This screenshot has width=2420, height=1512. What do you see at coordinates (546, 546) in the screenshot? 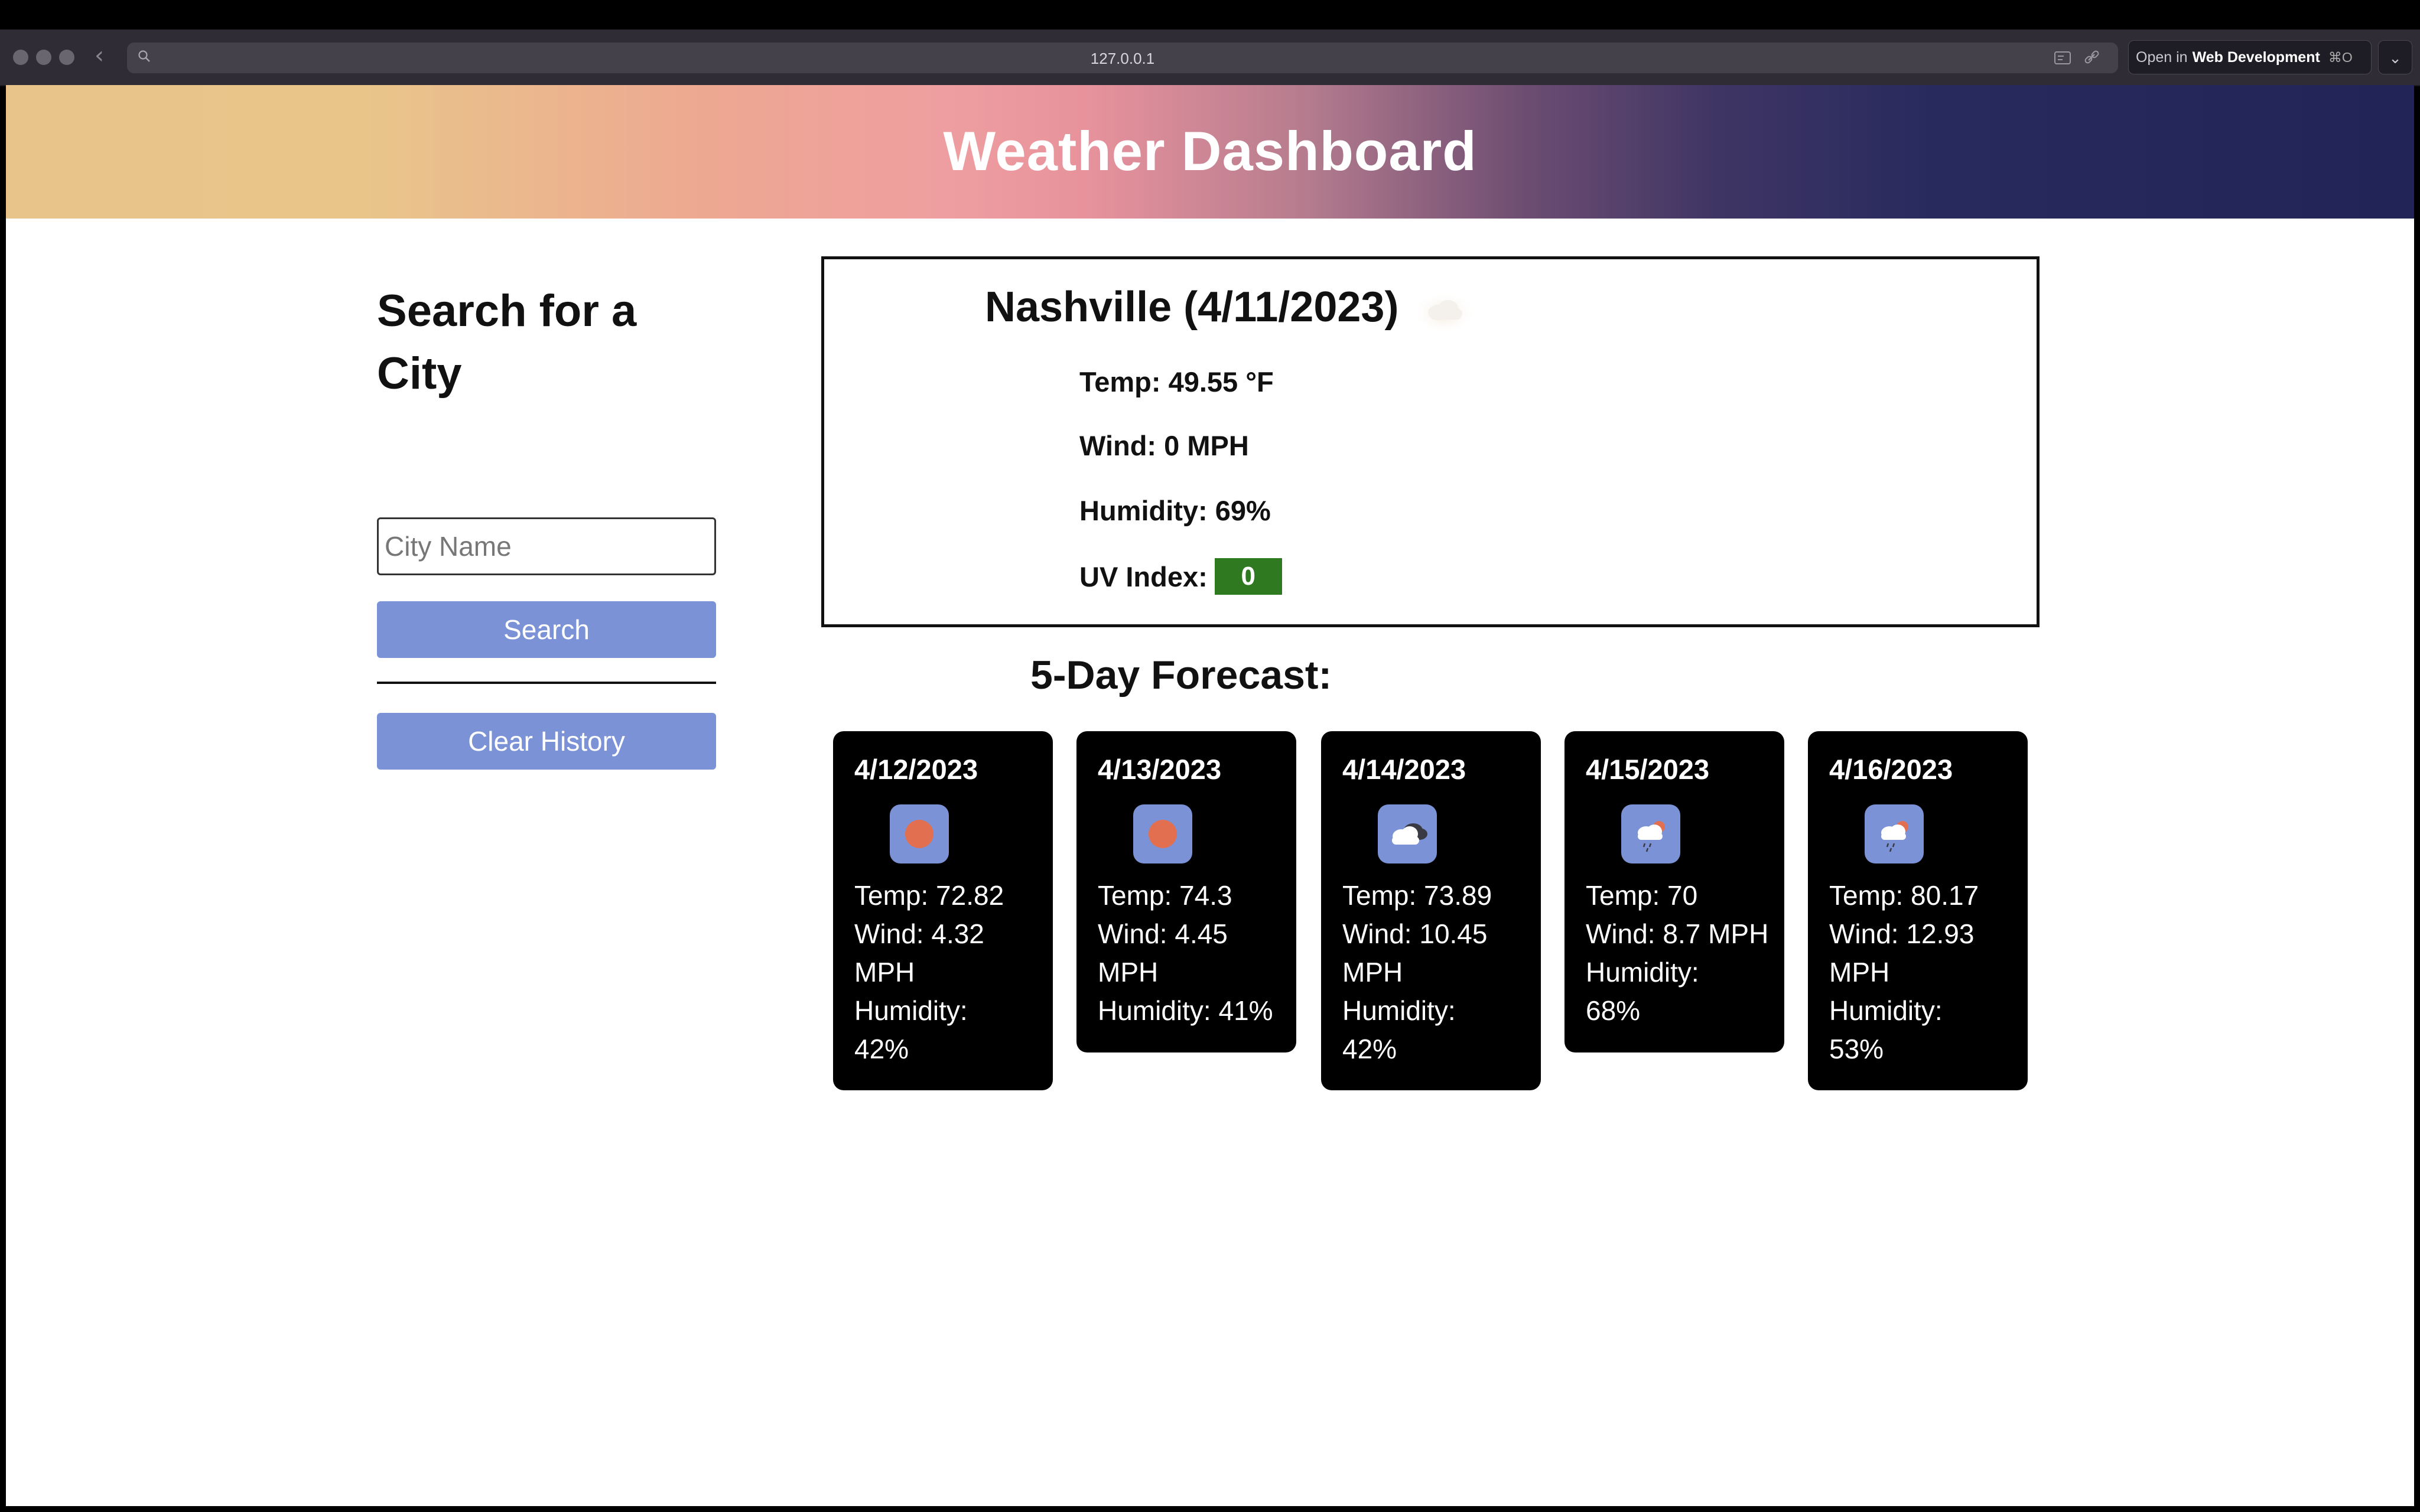
I see `city-name-input` at bounding box center [546, 546].